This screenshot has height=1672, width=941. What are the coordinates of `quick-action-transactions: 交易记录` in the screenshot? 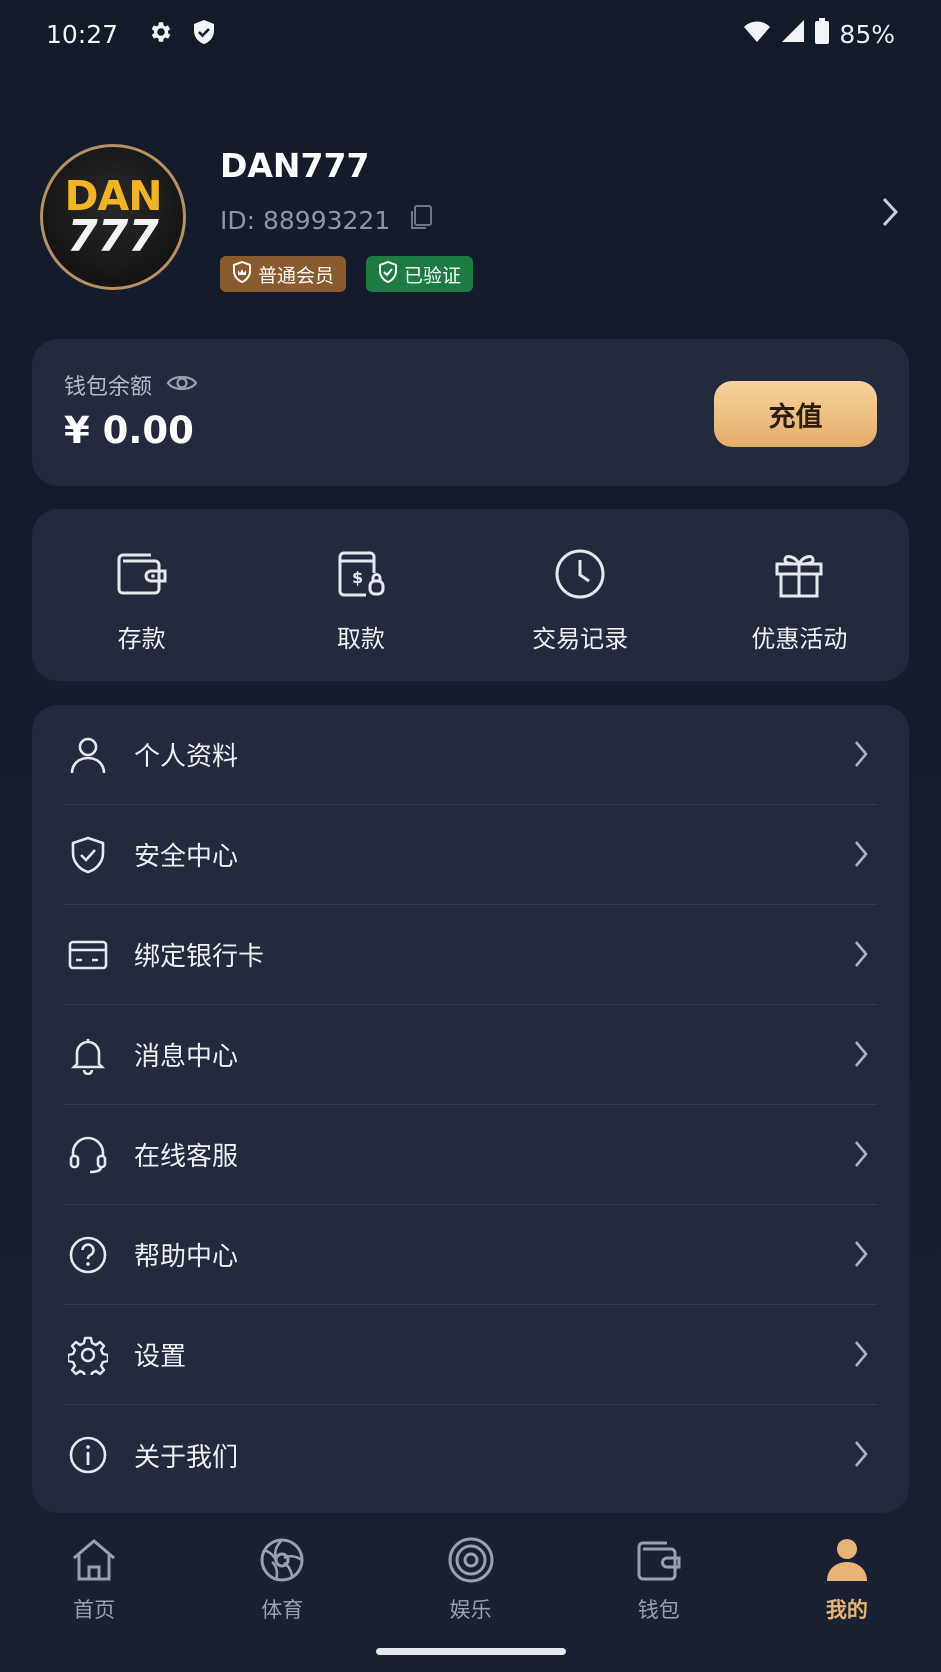 It's located at (580, 595).